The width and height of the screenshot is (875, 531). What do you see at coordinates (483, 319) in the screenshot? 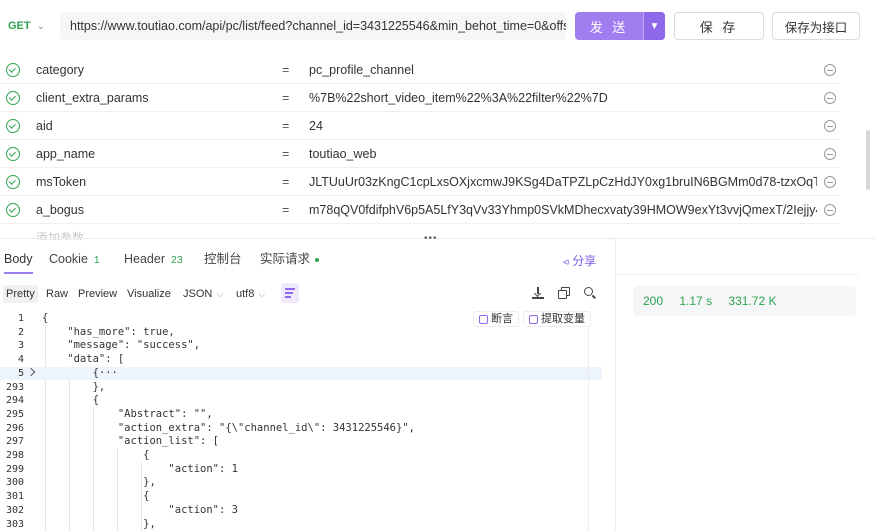
I see `assert-icon` at bounding box center [483, 319].